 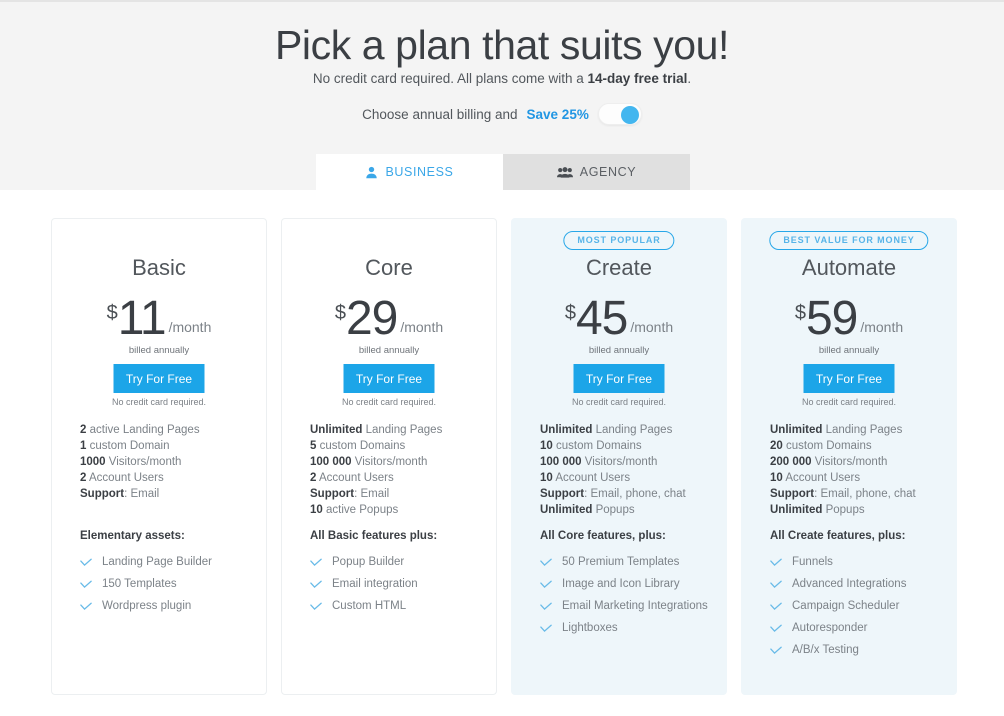 What do you see at coordinates (608, 172) in the screenshot?
I see `tab-agency-label: AGENCY` at bounding box center [608, 172].